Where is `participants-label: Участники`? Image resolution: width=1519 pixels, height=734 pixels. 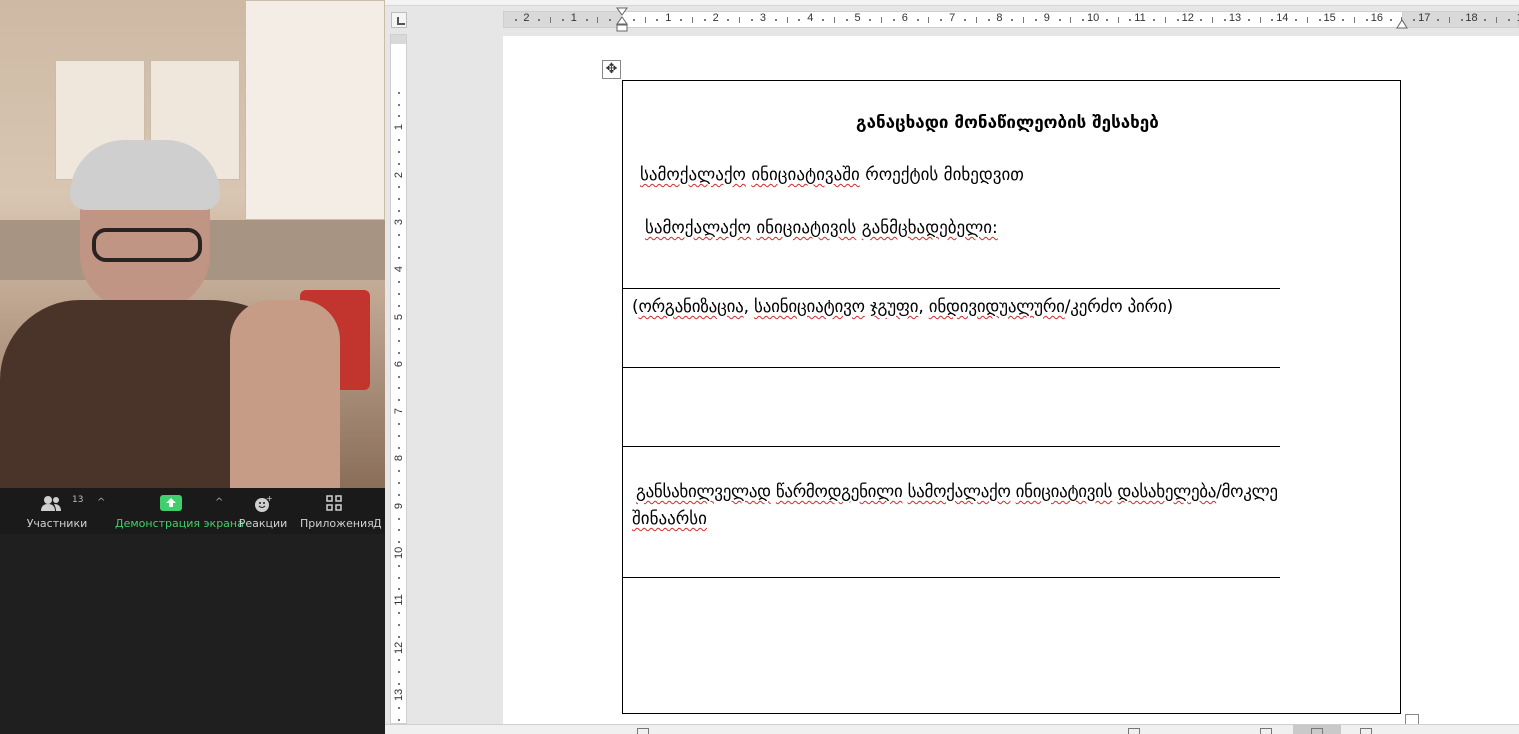 participants-label: Участники is located at coordinates (57, 523).